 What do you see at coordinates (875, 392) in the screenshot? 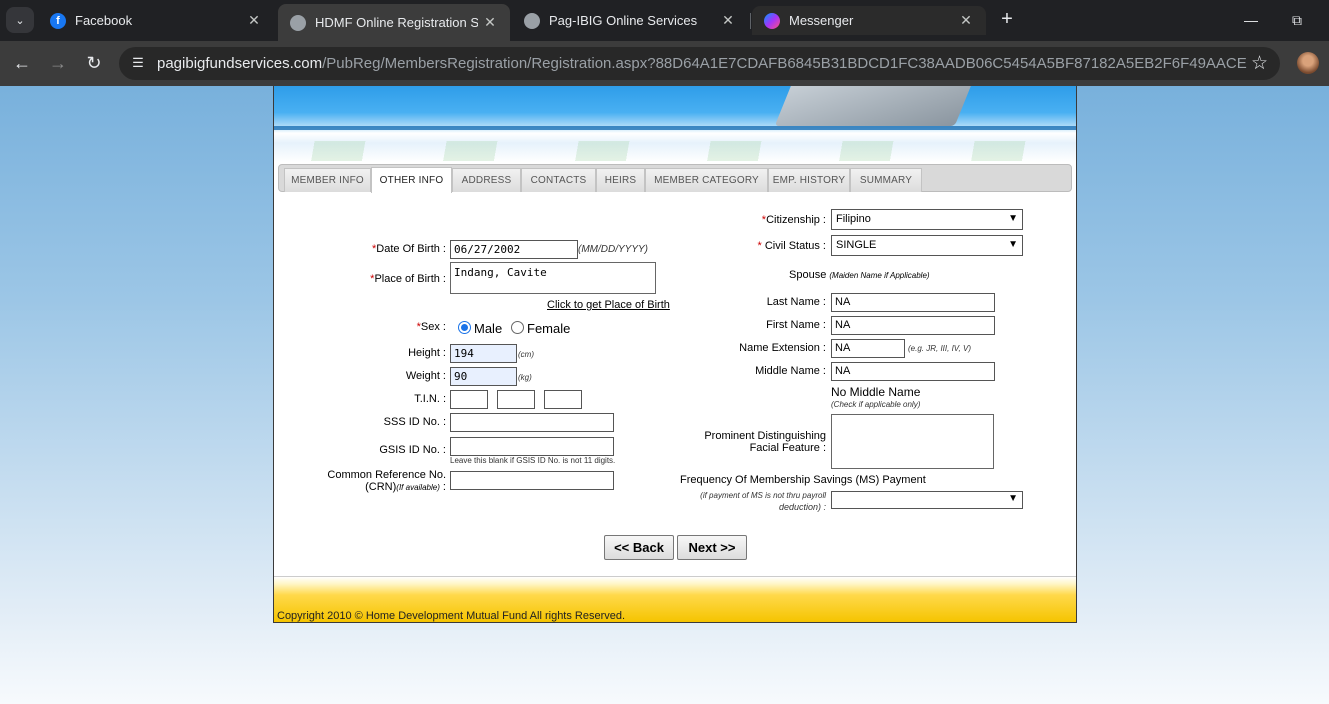
I see `no-middle-name-checkbox-label: No Middle Name` at bounding box center [875, 392].